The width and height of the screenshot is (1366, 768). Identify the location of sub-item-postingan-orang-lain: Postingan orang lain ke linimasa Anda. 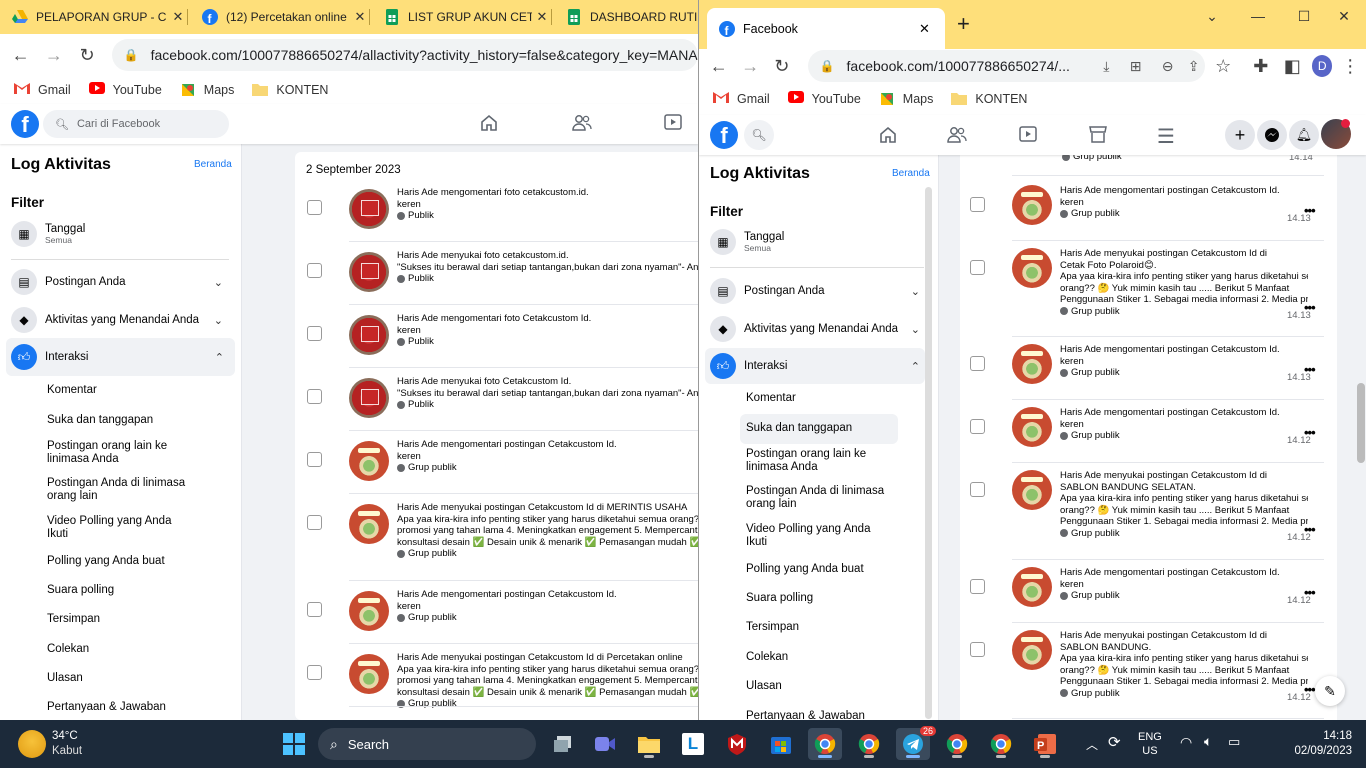
(821, 461).